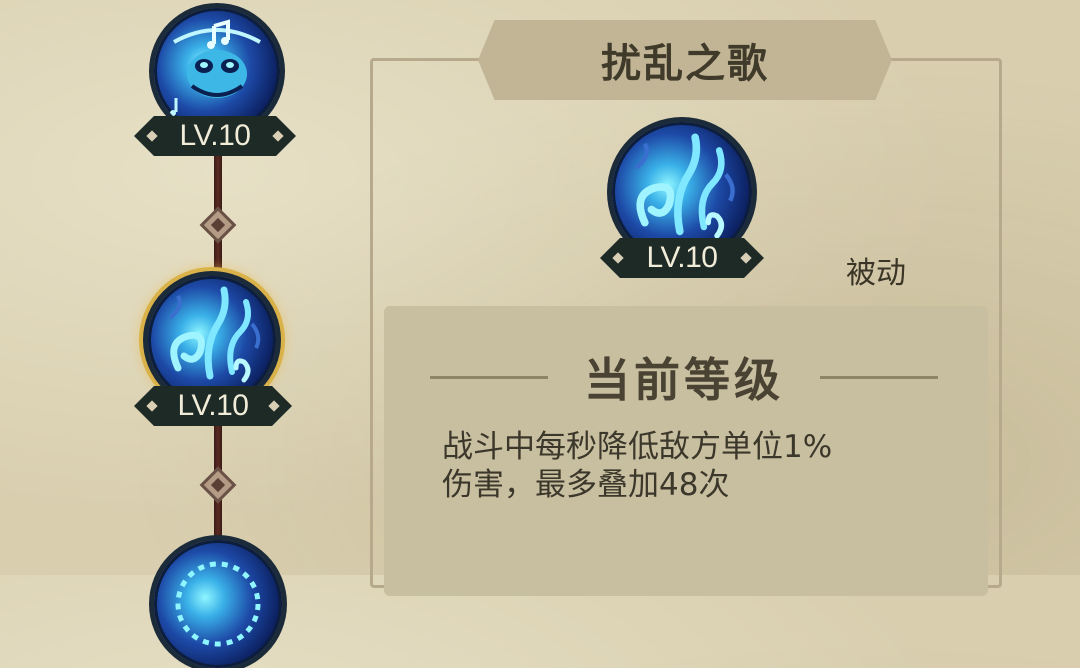  Describe the element at coordinates (685, 64) in the screenshot. I see `skill-title: 扰乱之歌` at that location.